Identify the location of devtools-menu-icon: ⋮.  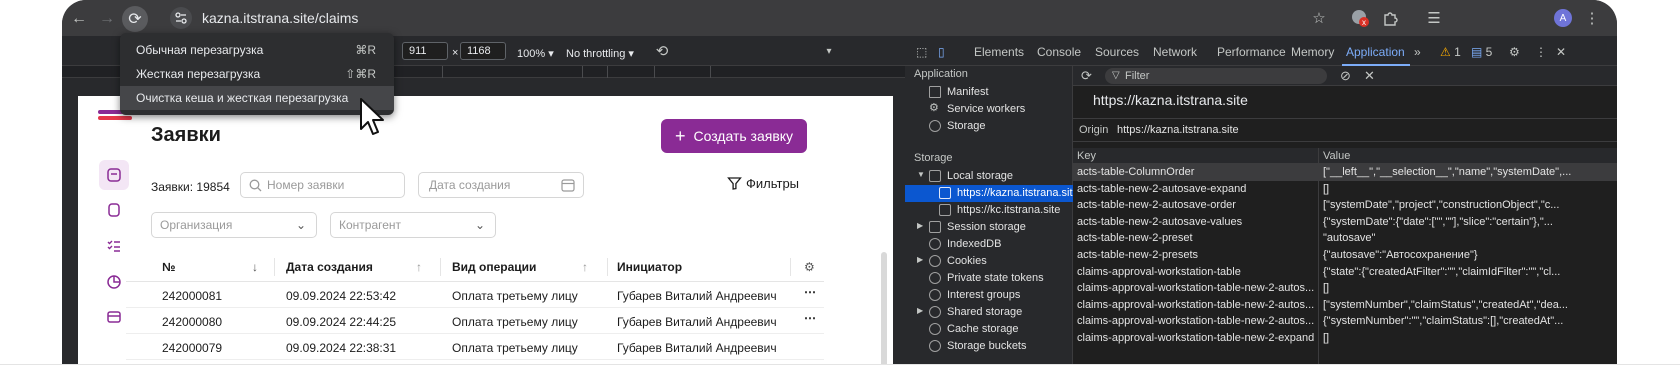
(1541, 52).